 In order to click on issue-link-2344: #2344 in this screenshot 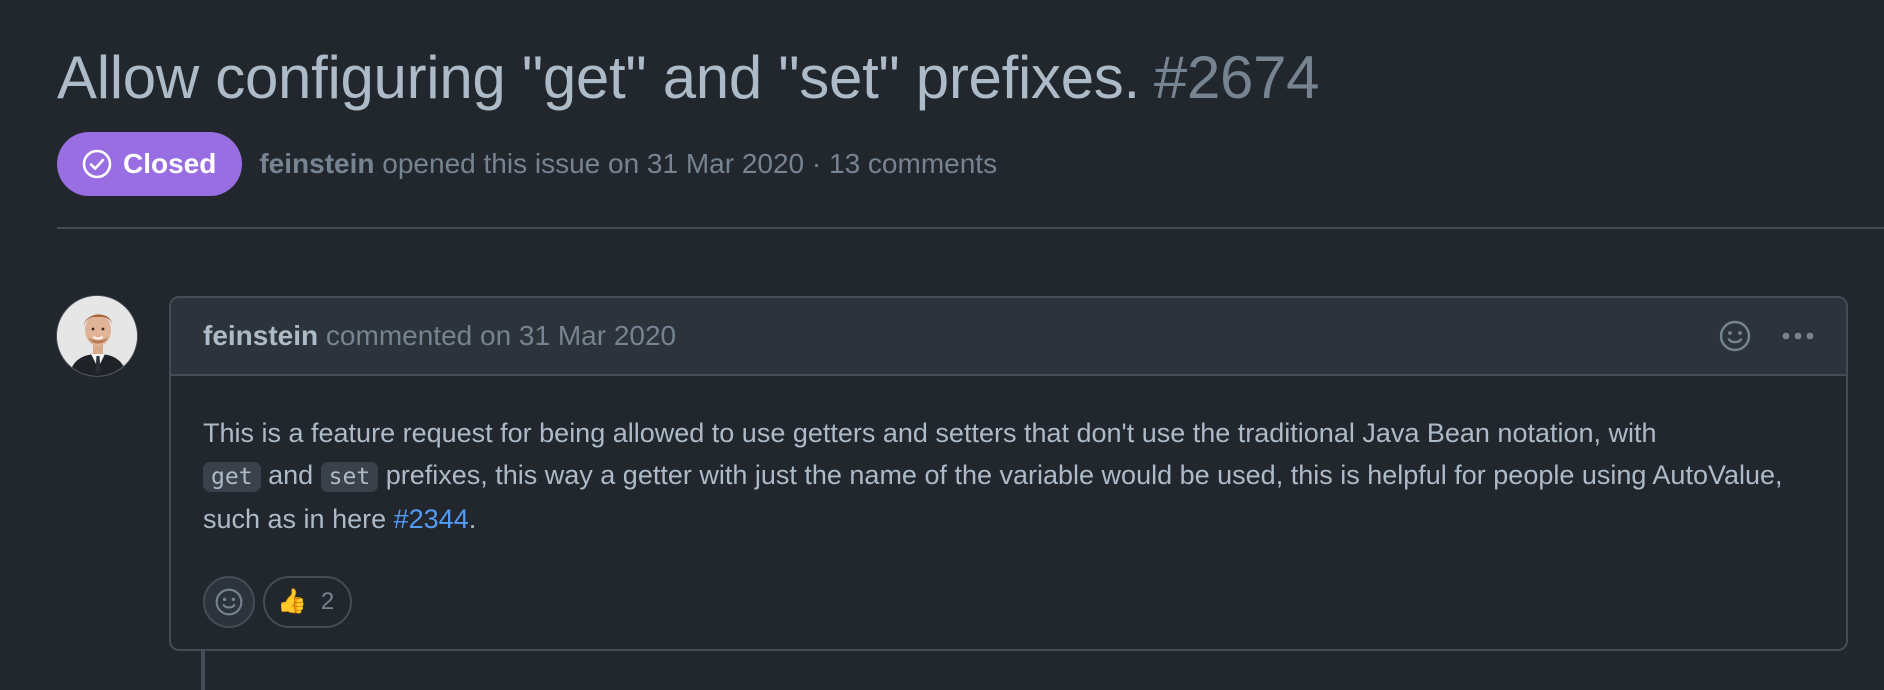, I will do `click(431, 519)`.